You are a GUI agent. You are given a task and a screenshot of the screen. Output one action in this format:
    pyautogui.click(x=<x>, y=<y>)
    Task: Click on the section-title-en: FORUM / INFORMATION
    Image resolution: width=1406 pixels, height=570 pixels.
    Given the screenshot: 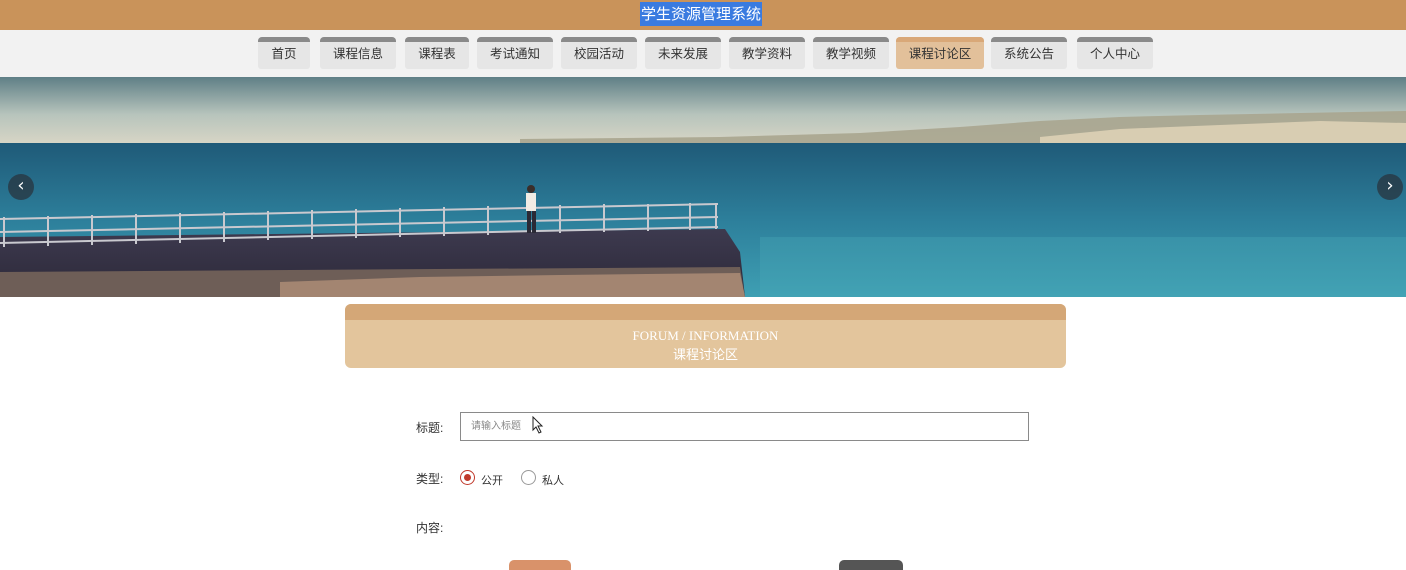 What is the action you would take?
    pyautogui.click(x=705, y=335)
    